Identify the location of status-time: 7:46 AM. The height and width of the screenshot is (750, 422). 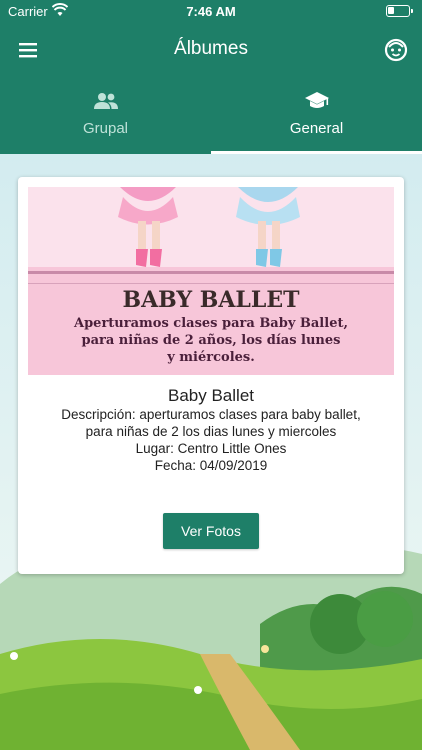
(211, 11).